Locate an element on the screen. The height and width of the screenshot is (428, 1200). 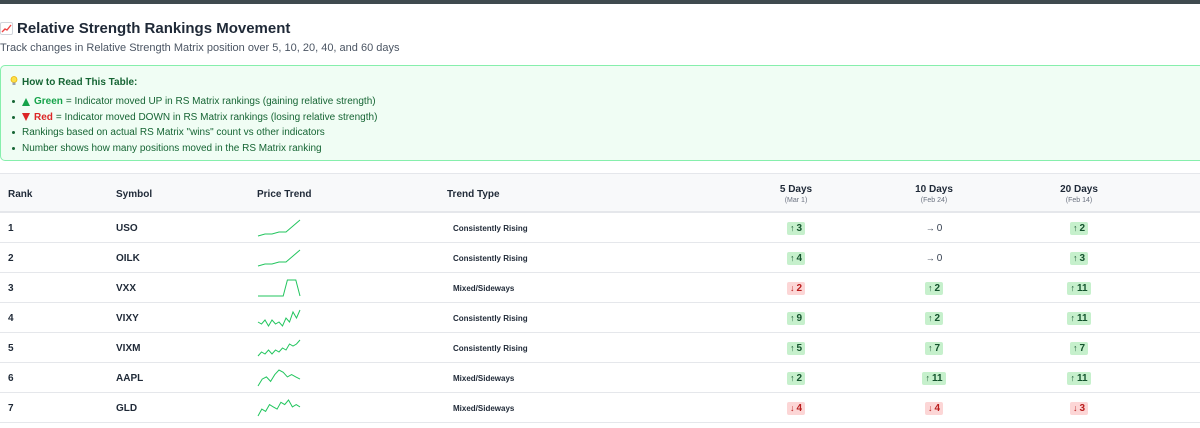
rank-change-down-badge: ↓ 4 is located at coordinates (934, 408).